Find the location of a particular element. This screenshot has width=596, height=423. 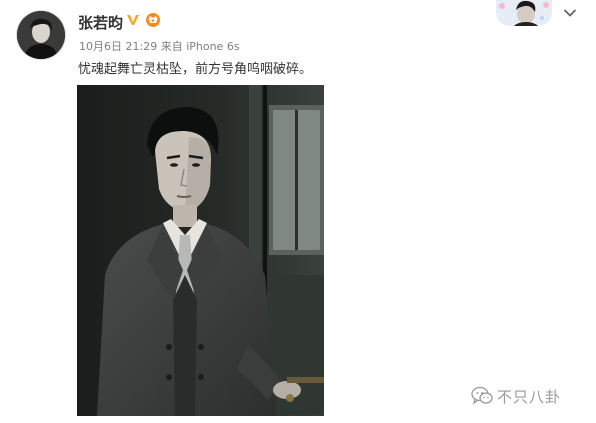

vip-member-icon is located at coordinates (153, 20).